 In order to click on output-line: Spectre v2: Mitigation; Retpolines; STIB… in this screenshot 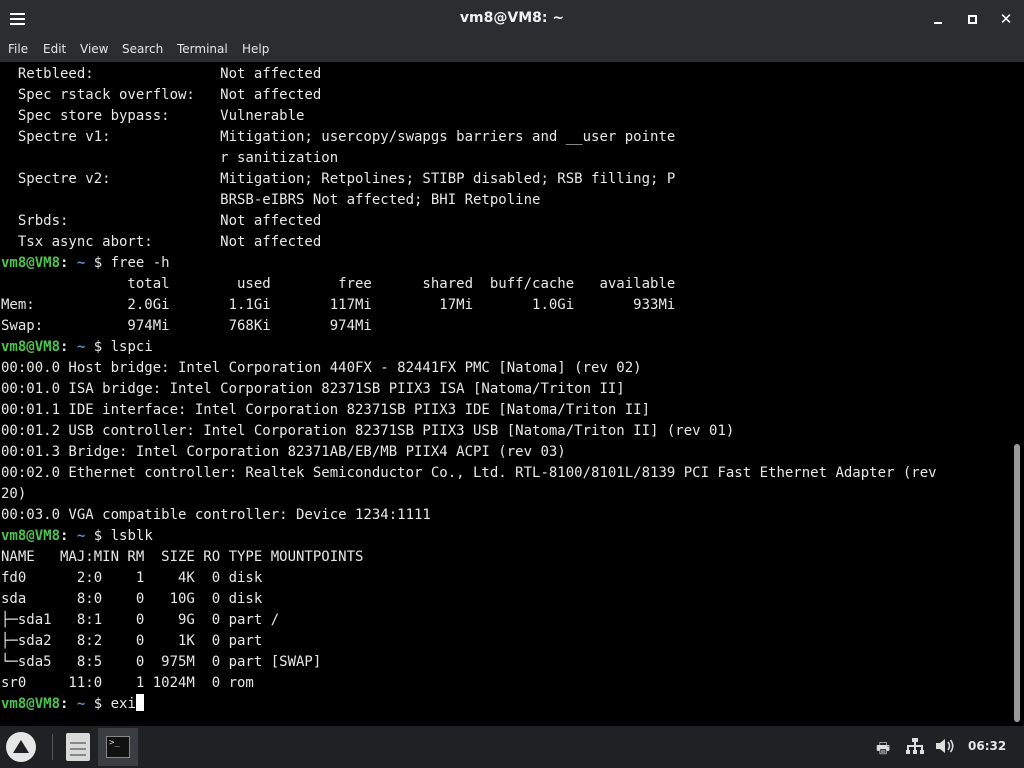, I will do `click(338, 179)`.